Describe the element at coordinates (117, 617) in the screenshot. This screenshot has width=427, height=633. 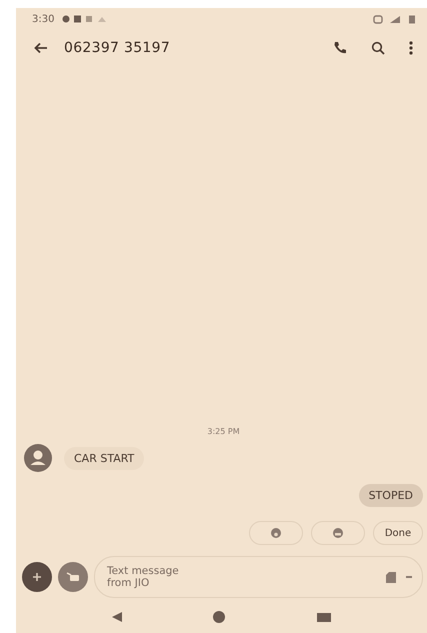
I see `back-nav-icon` at that location.